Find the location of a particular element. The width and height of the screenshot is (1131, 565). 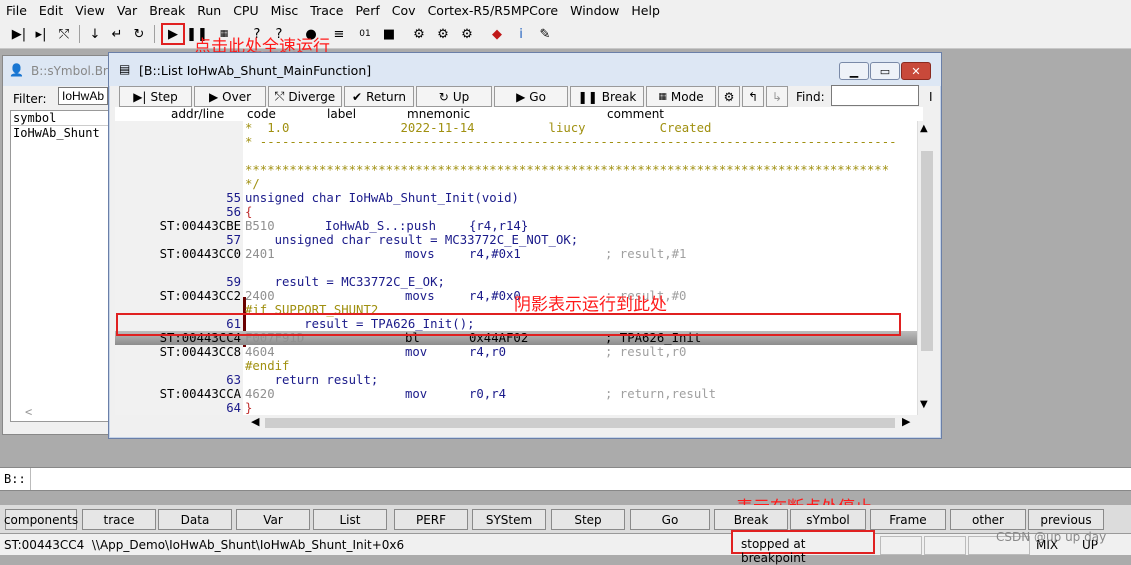

menu-var: Var is located at coordinates (127, 10).